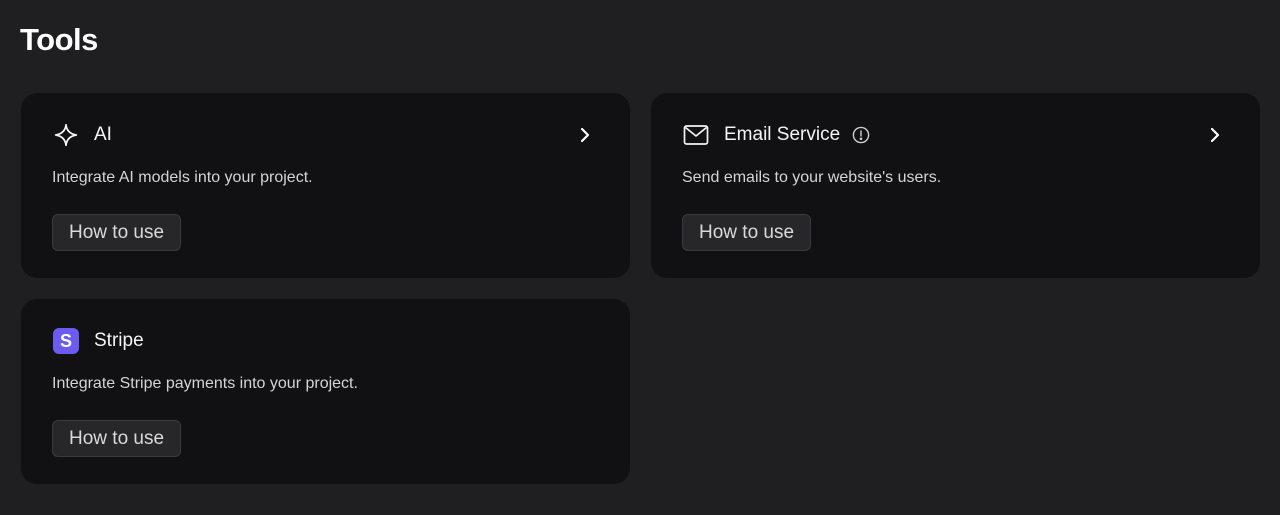 The image size is (1280, 515). I want to click on mail-icon, so click(696, 135).